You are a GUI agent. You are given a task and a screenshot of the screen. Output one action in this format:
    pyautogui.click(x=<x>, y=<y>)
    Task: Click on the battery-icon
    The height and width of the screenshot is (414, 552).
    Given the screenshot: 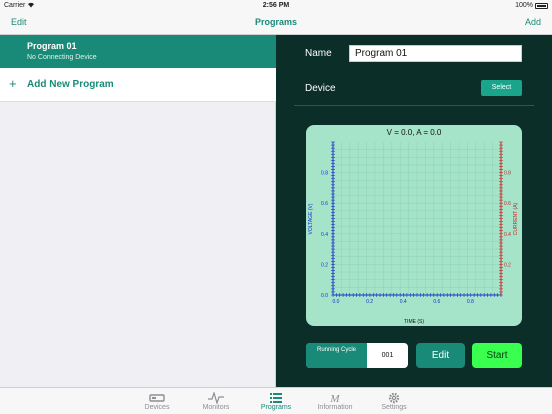 What is the action you would take?
    pyautogui.click(x=541, y=6)
    